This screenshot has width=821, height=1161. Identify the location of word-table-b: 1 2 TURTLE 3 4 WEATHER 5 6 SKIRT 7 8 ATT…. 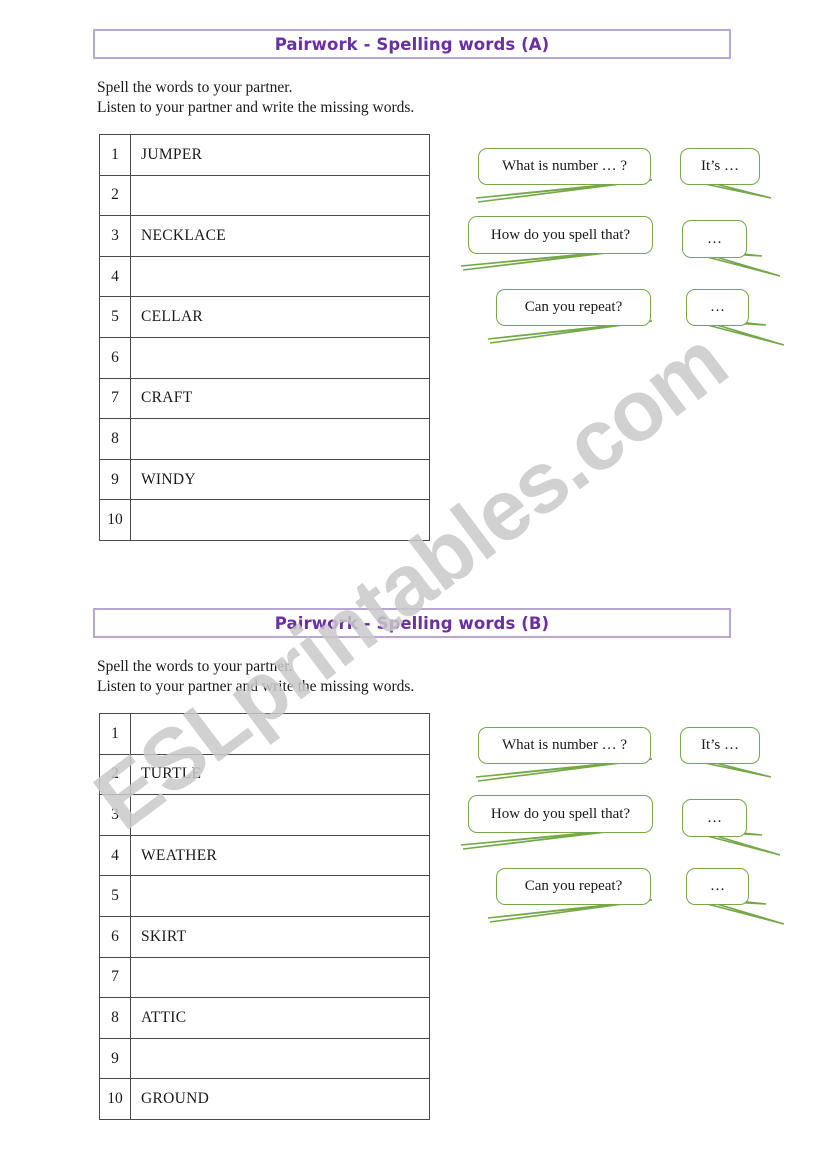
(264, 916).